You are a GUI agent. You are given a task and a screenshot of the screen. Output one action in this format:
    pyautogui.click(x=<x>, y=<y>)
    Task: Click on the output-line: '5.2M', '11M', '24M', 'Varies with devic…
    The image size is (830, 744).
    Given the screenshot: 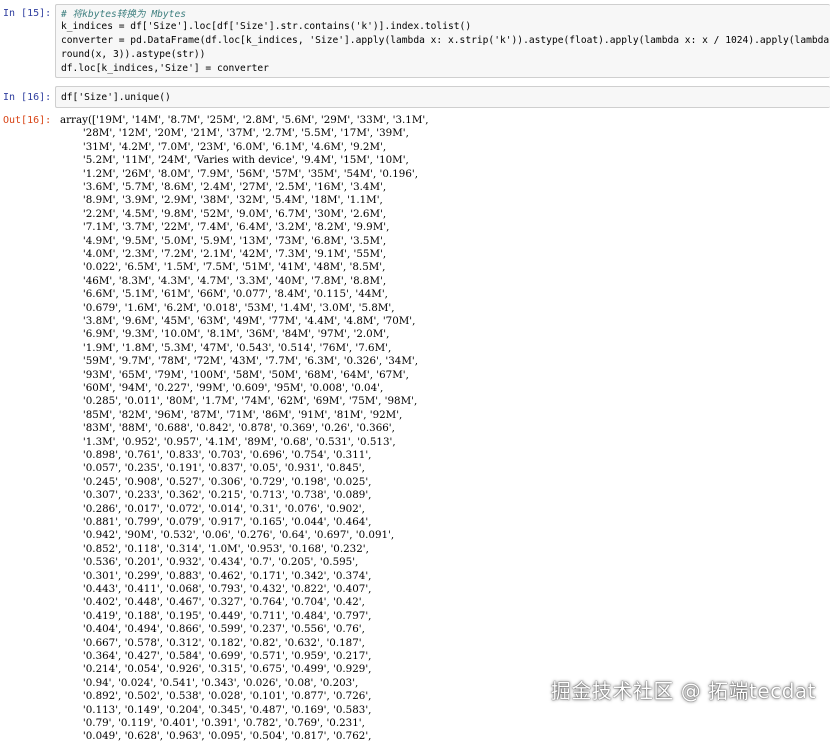 What is the action you would take?
    pyautogui.click(x=234, y=160)
    